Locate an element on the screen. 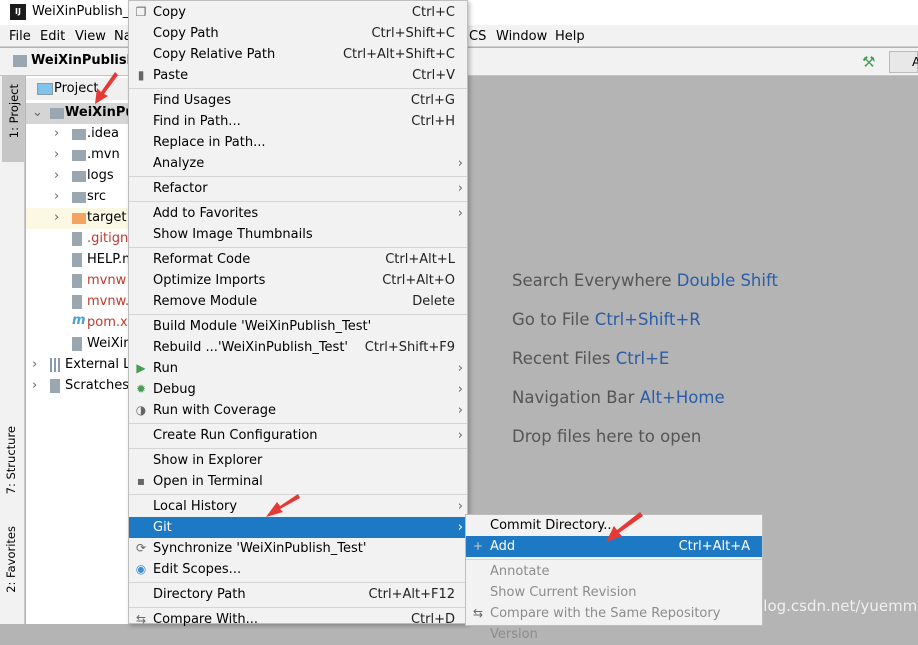 This screenshot has width=918, height=645. module-icon is located at coordinates (57, 113).